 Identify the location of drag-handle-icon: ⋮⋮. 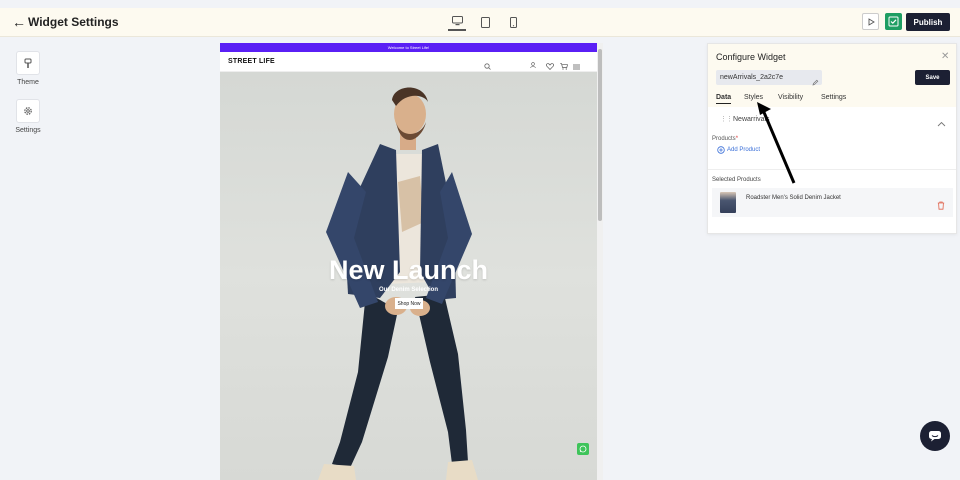
(726, 119).